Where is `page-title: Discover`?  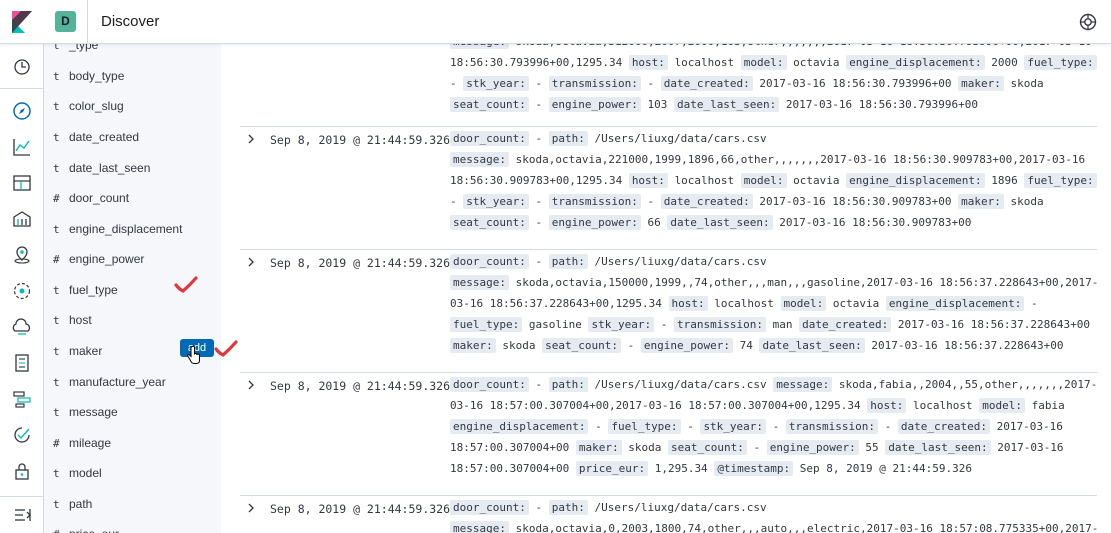 page-title: Discover is located at coordinates (130, 21).